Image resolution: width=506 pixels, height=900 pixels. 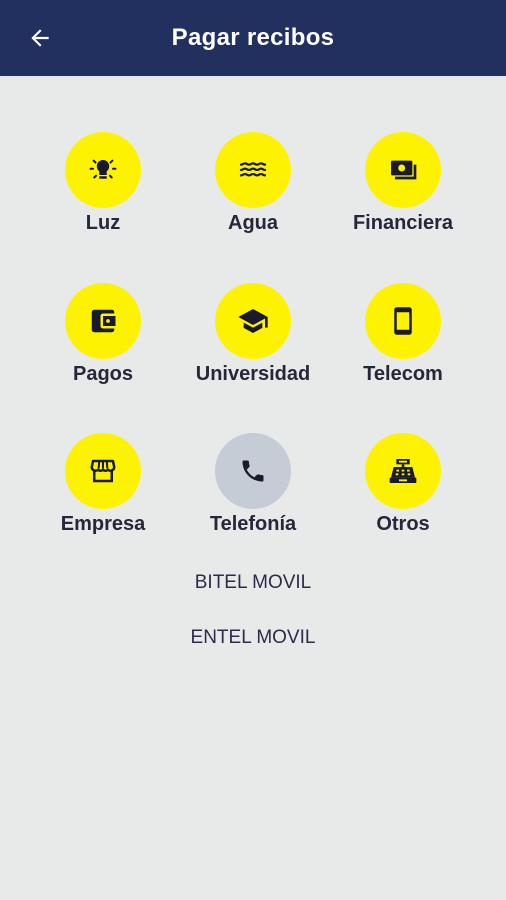 I want to click on money-icon, so click(x=404, y=170).